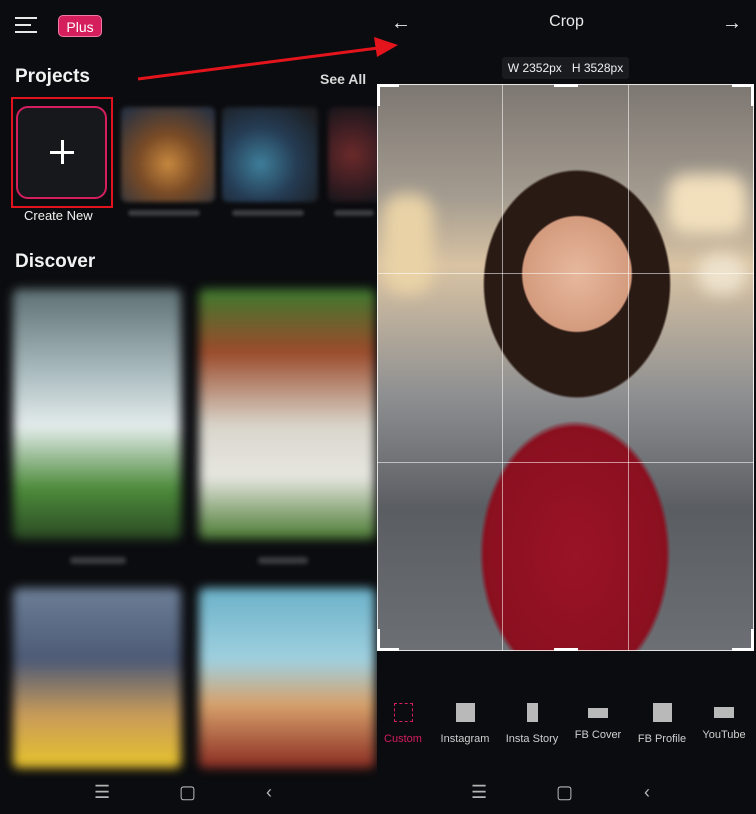  I want to click on crop-handle-bottom-left, so click(388, 649).